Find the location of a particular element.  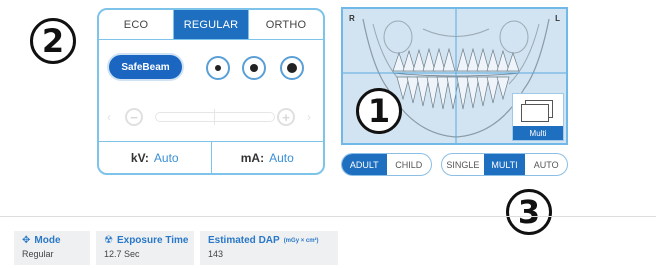

ma-setting: mA: Auto is located at coordinates (267, 157).